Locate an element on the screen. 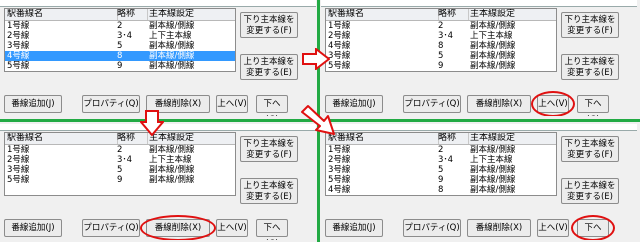 This screenshot has height=242, width=640. arrow-right-icon is located at coordinates (316, 59).